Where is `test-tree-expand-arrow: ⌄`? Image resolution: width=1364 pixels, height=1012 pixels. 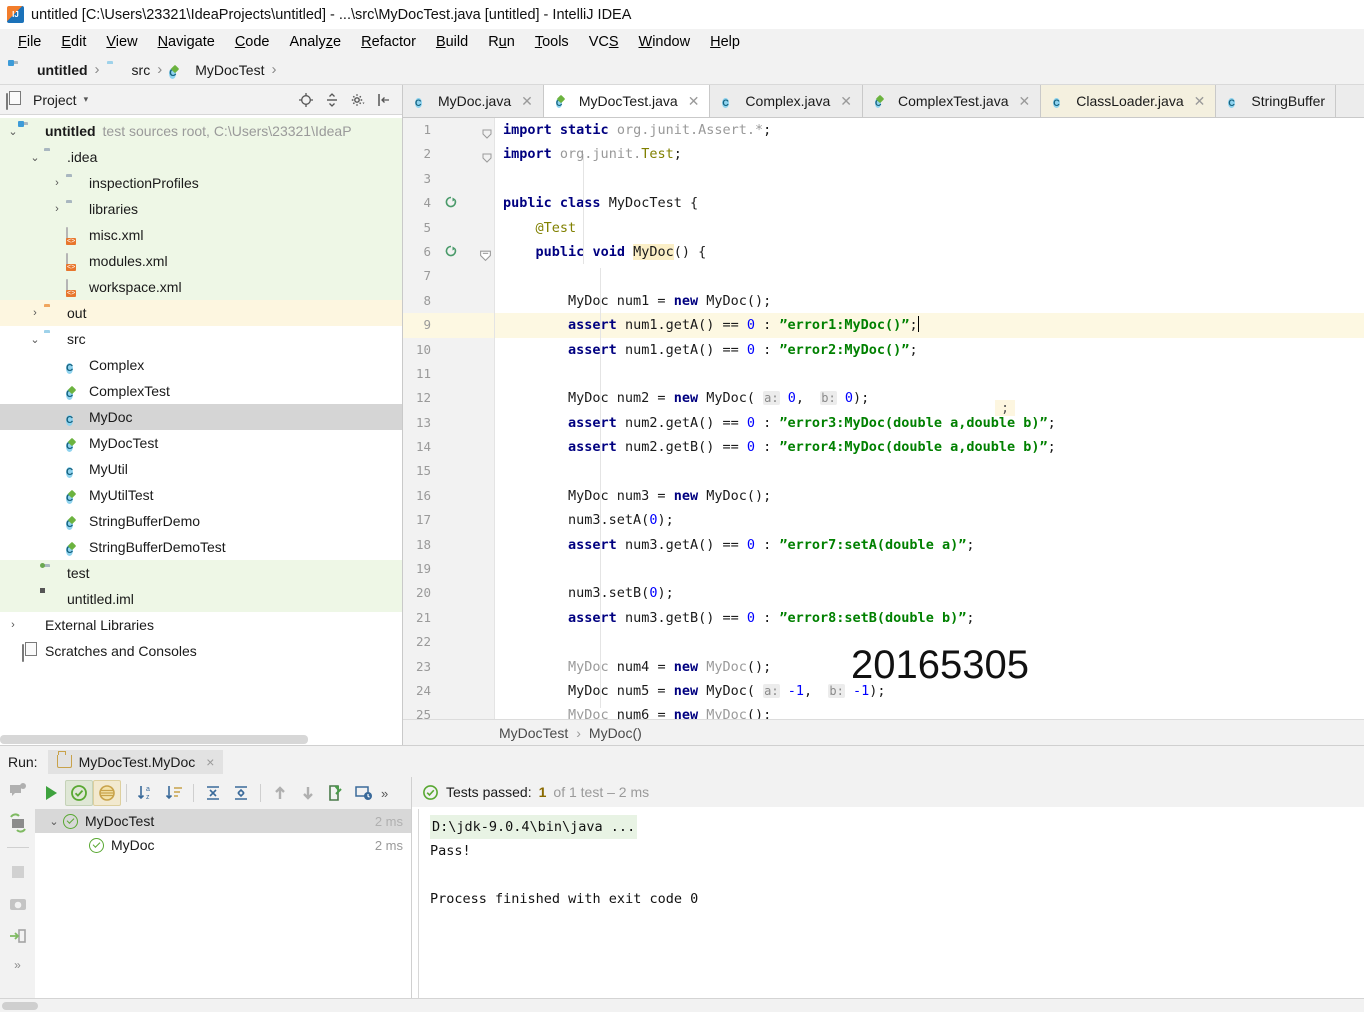 test-tree-expand-arrow: ⌄ is located at coordinates (54, 821).